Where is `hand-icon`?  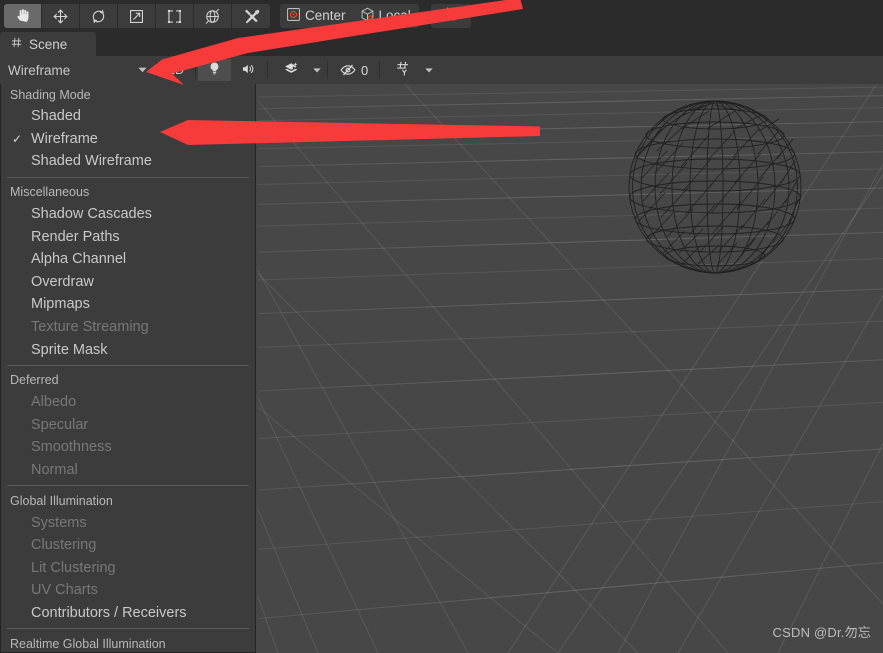
hand-icon is located at coordinates (23, 16).